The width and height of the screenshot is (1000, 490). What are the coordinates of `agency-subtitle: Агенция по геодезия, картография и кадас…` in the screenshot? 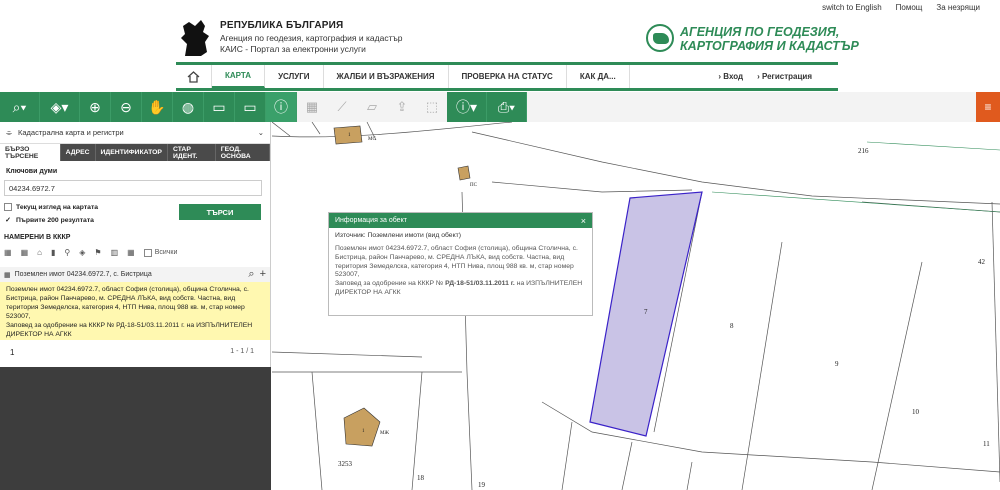 It's located at (311, 38).